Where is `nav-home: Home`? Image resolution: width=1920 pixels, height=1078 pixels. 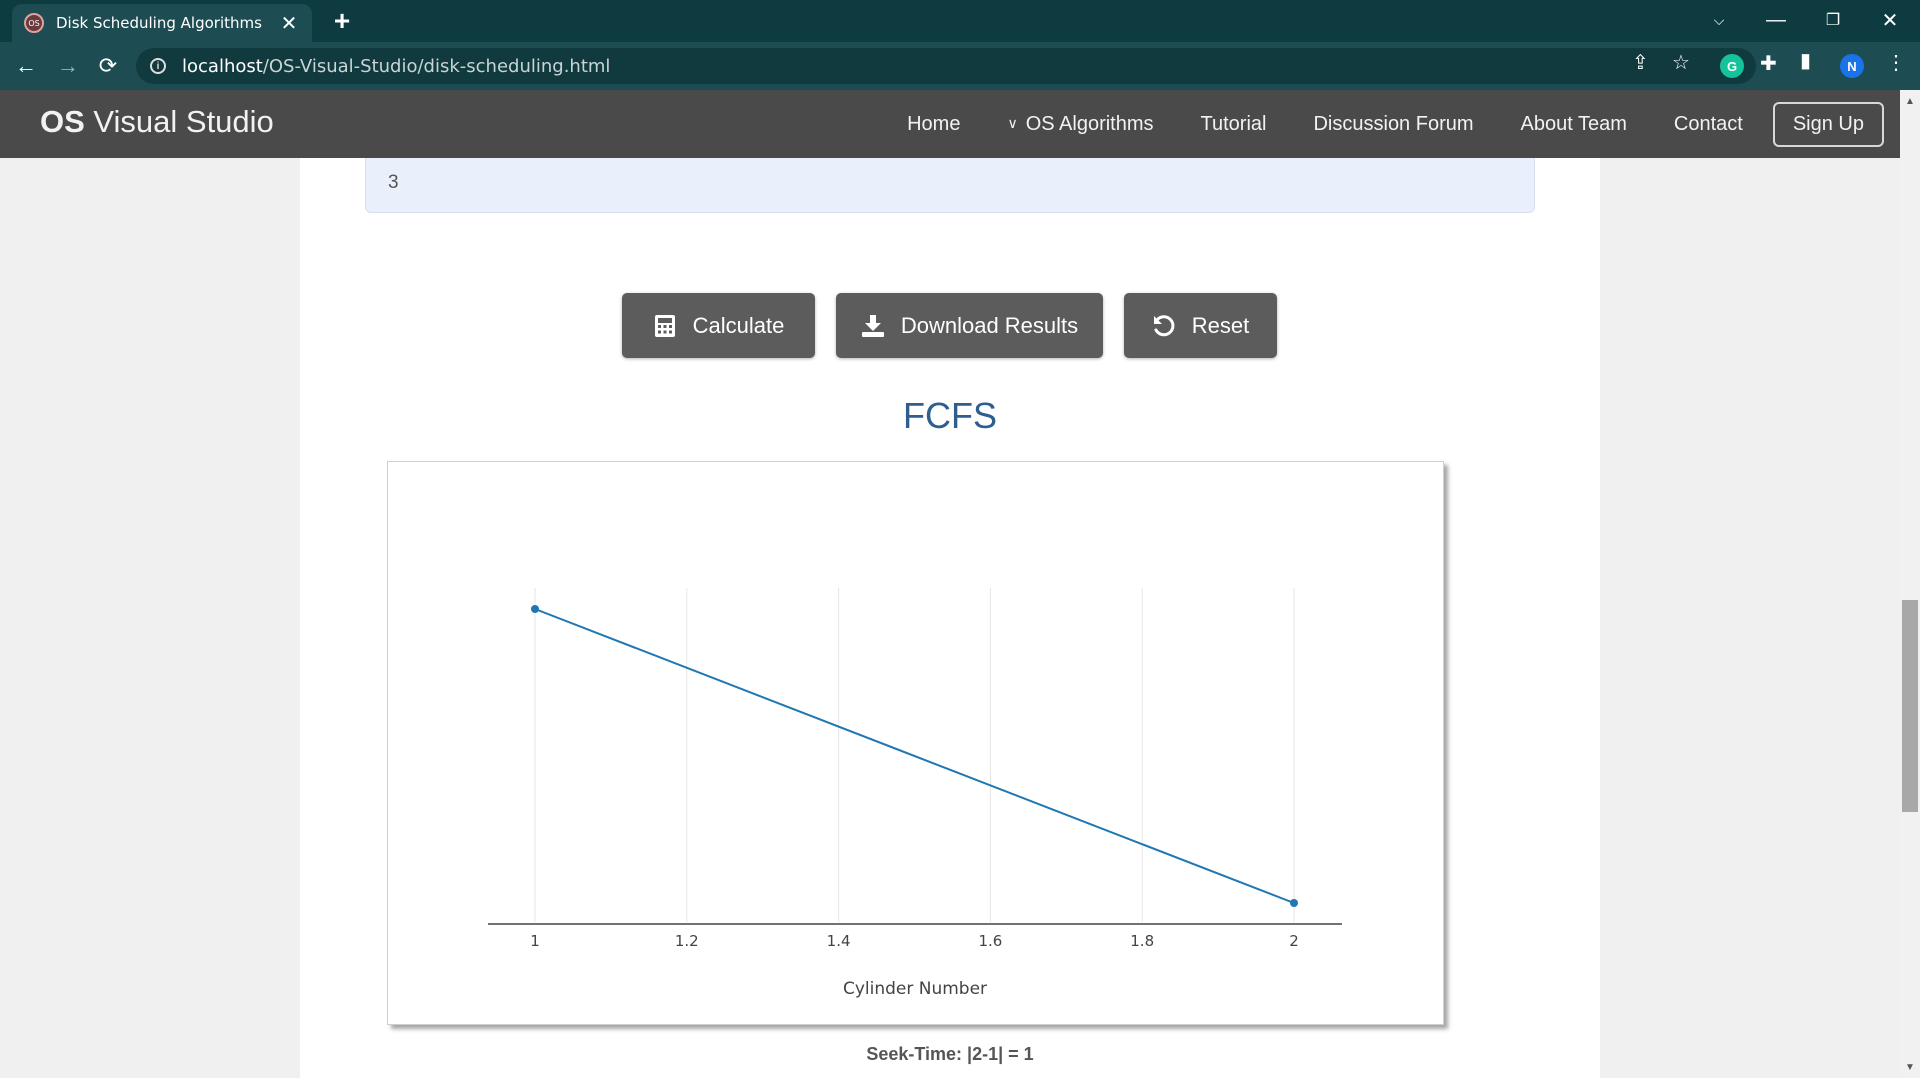
nav-home: Home is located at coordinates (933, 124).